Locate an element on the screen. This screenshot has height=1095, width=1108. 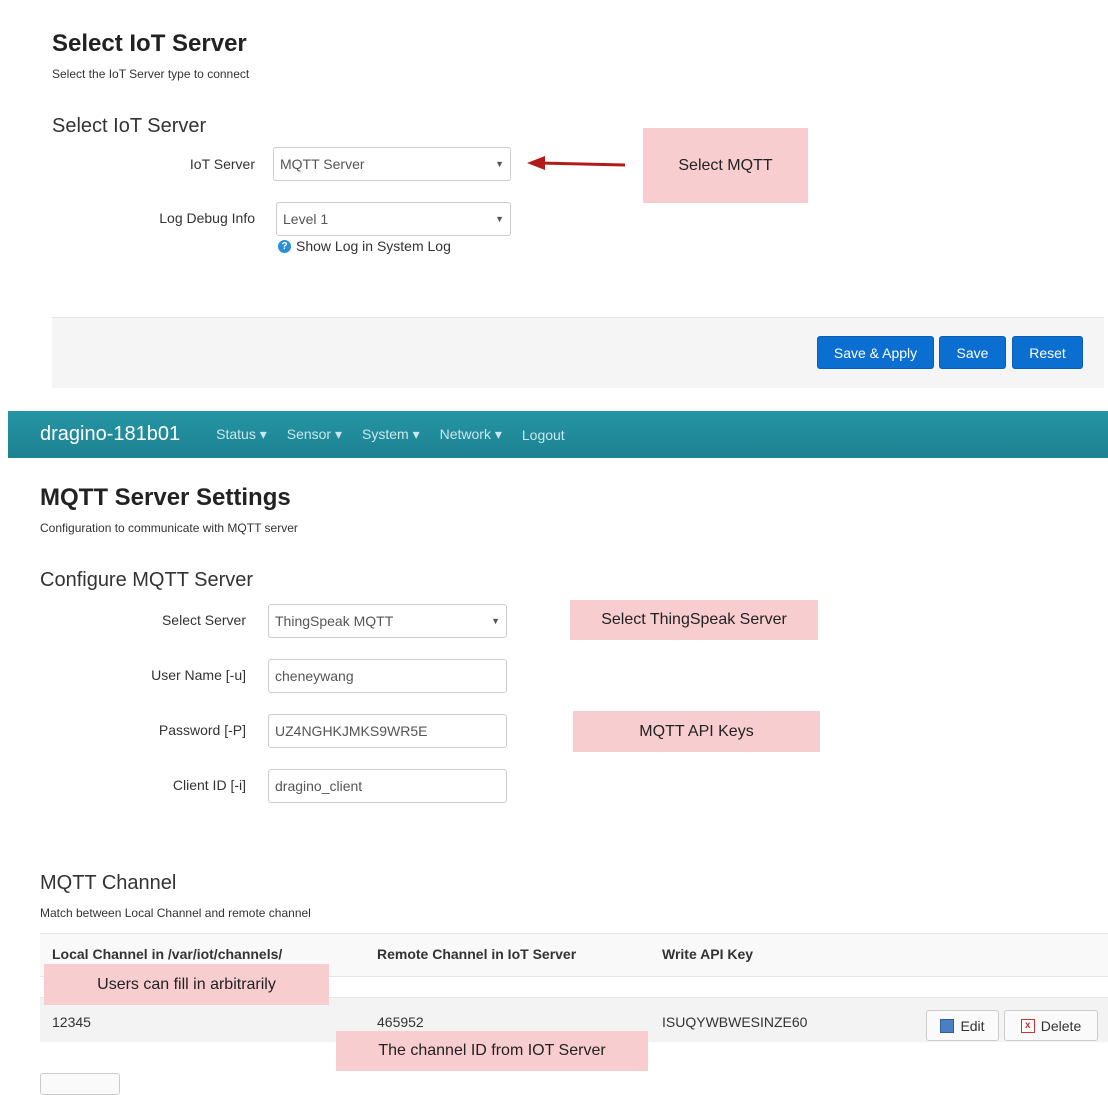
edit-button: Edit is located at coordinates (962, 1025).